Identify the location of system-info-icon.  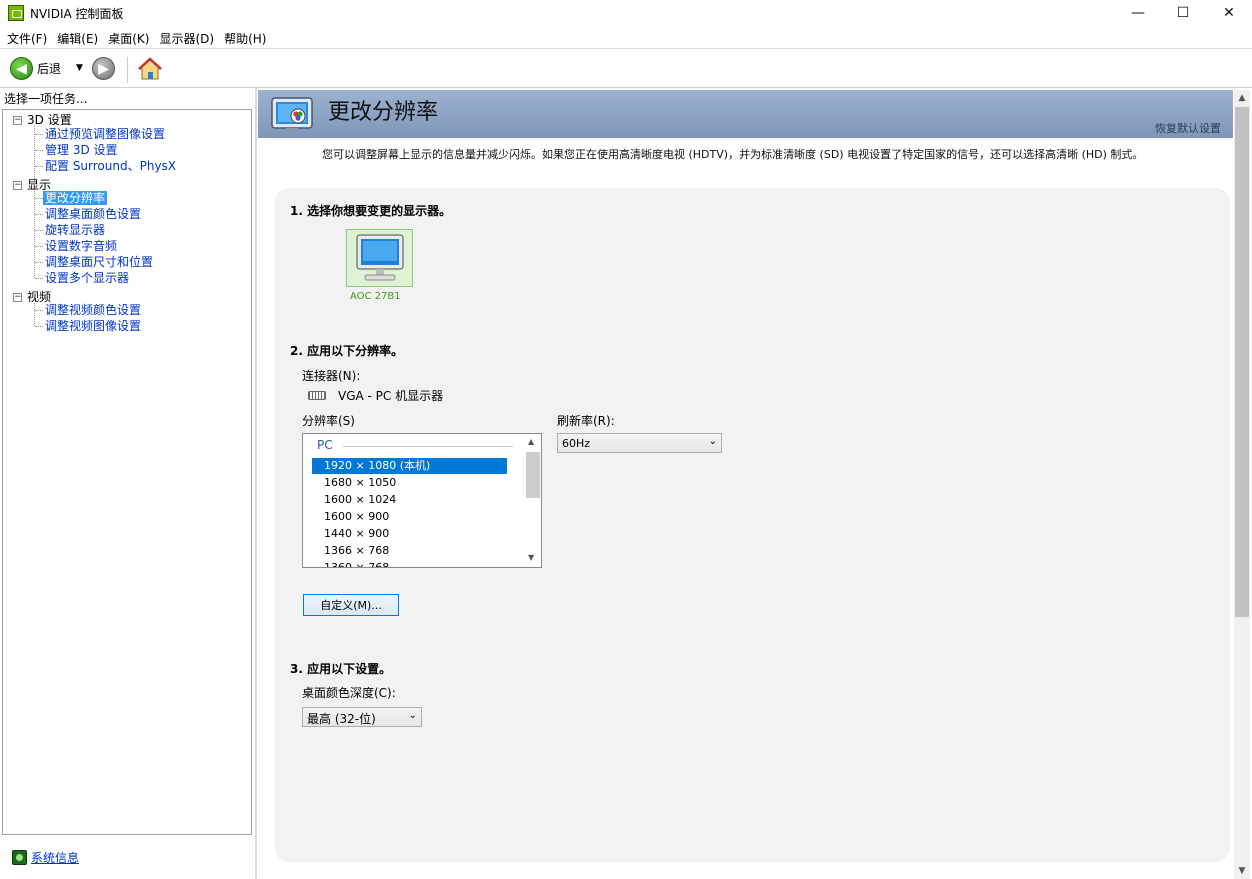
(19, 857).